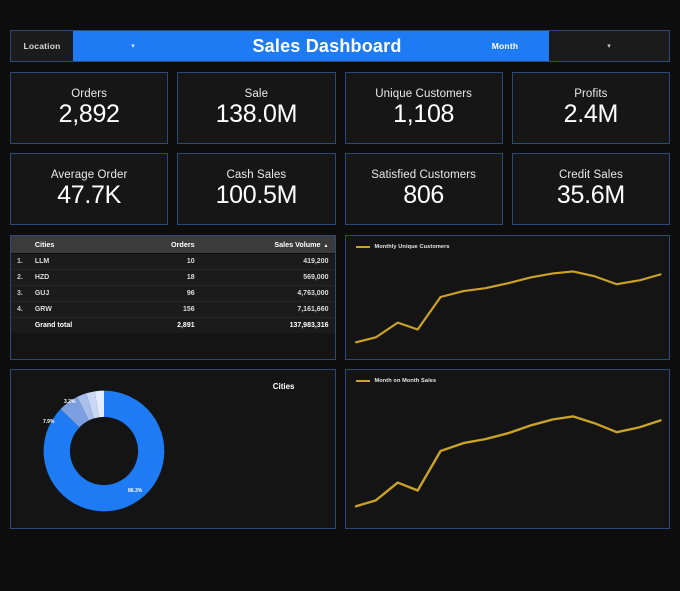 The width and height of the screenshot is (680, 591). I want to click on kpi-value: 806, so click(424, 195).